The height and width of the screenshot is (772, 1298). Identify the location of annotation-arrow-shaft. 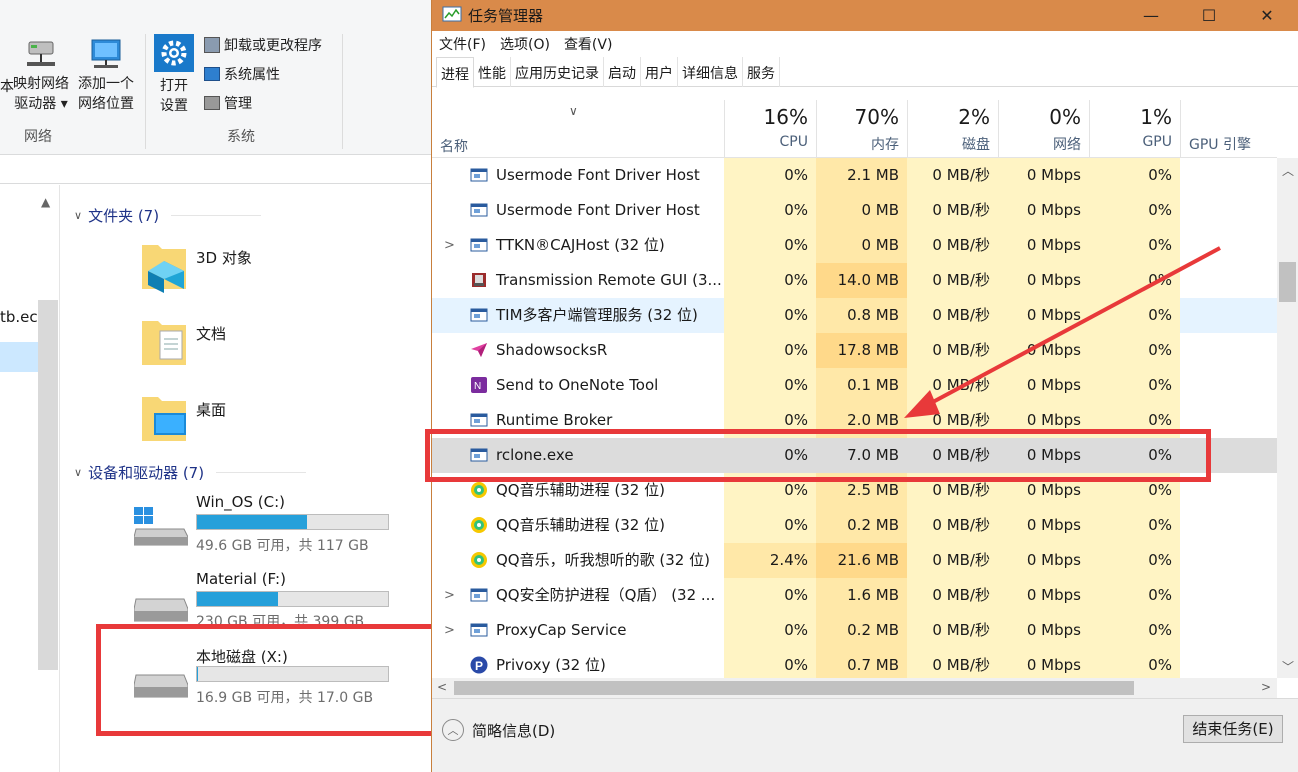
(1069, 329).